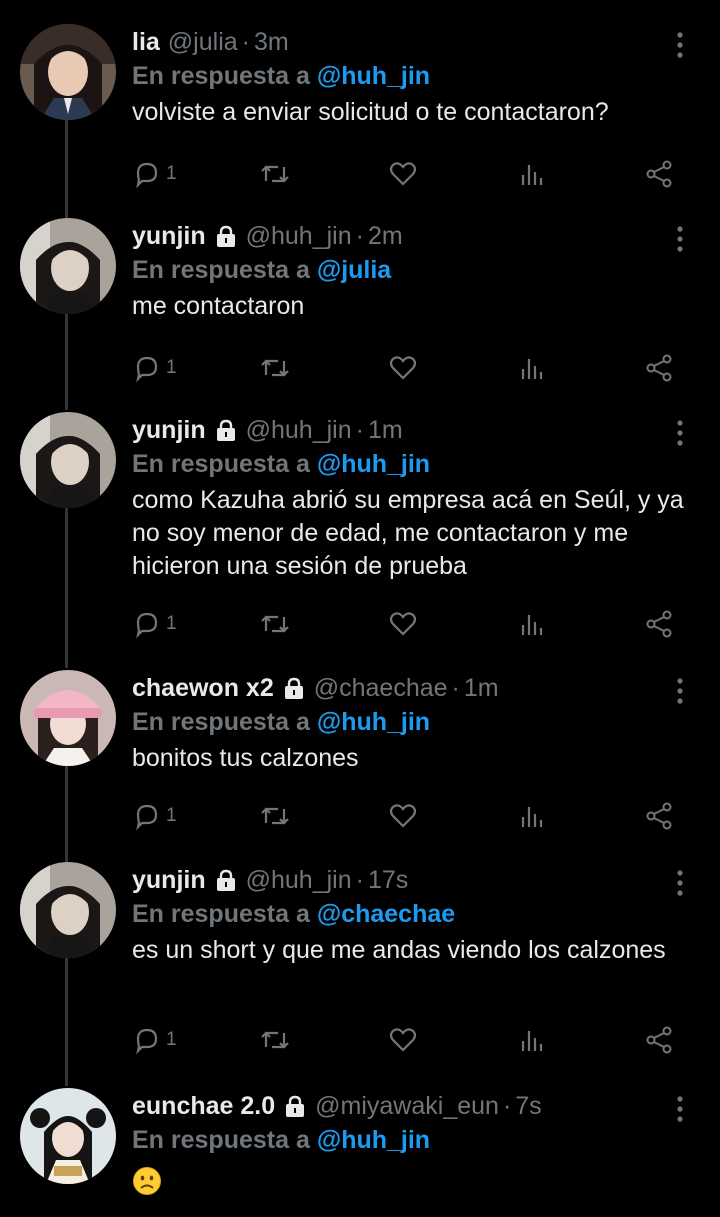 This screenshot has width=720, height=1217. What do you see at coordinates (203, 688) in the screenshot?
I see `display-name: chaewon x2` at bounding box center [203, 688].